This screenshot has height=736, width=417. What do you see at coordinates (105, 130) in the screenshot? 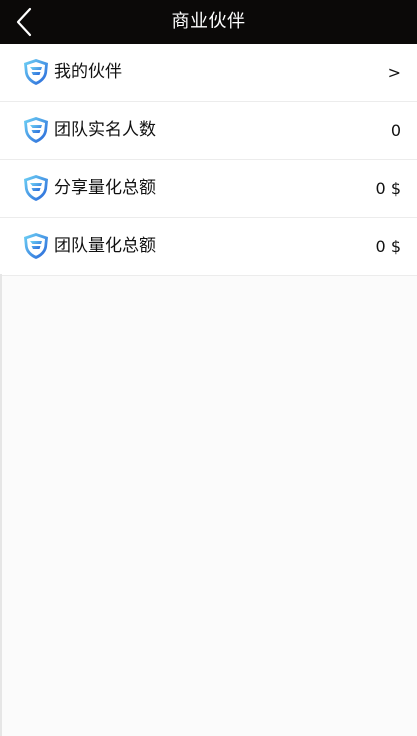
I see `list-item-label: 团队实名人数` at bounding box center [105, 130].